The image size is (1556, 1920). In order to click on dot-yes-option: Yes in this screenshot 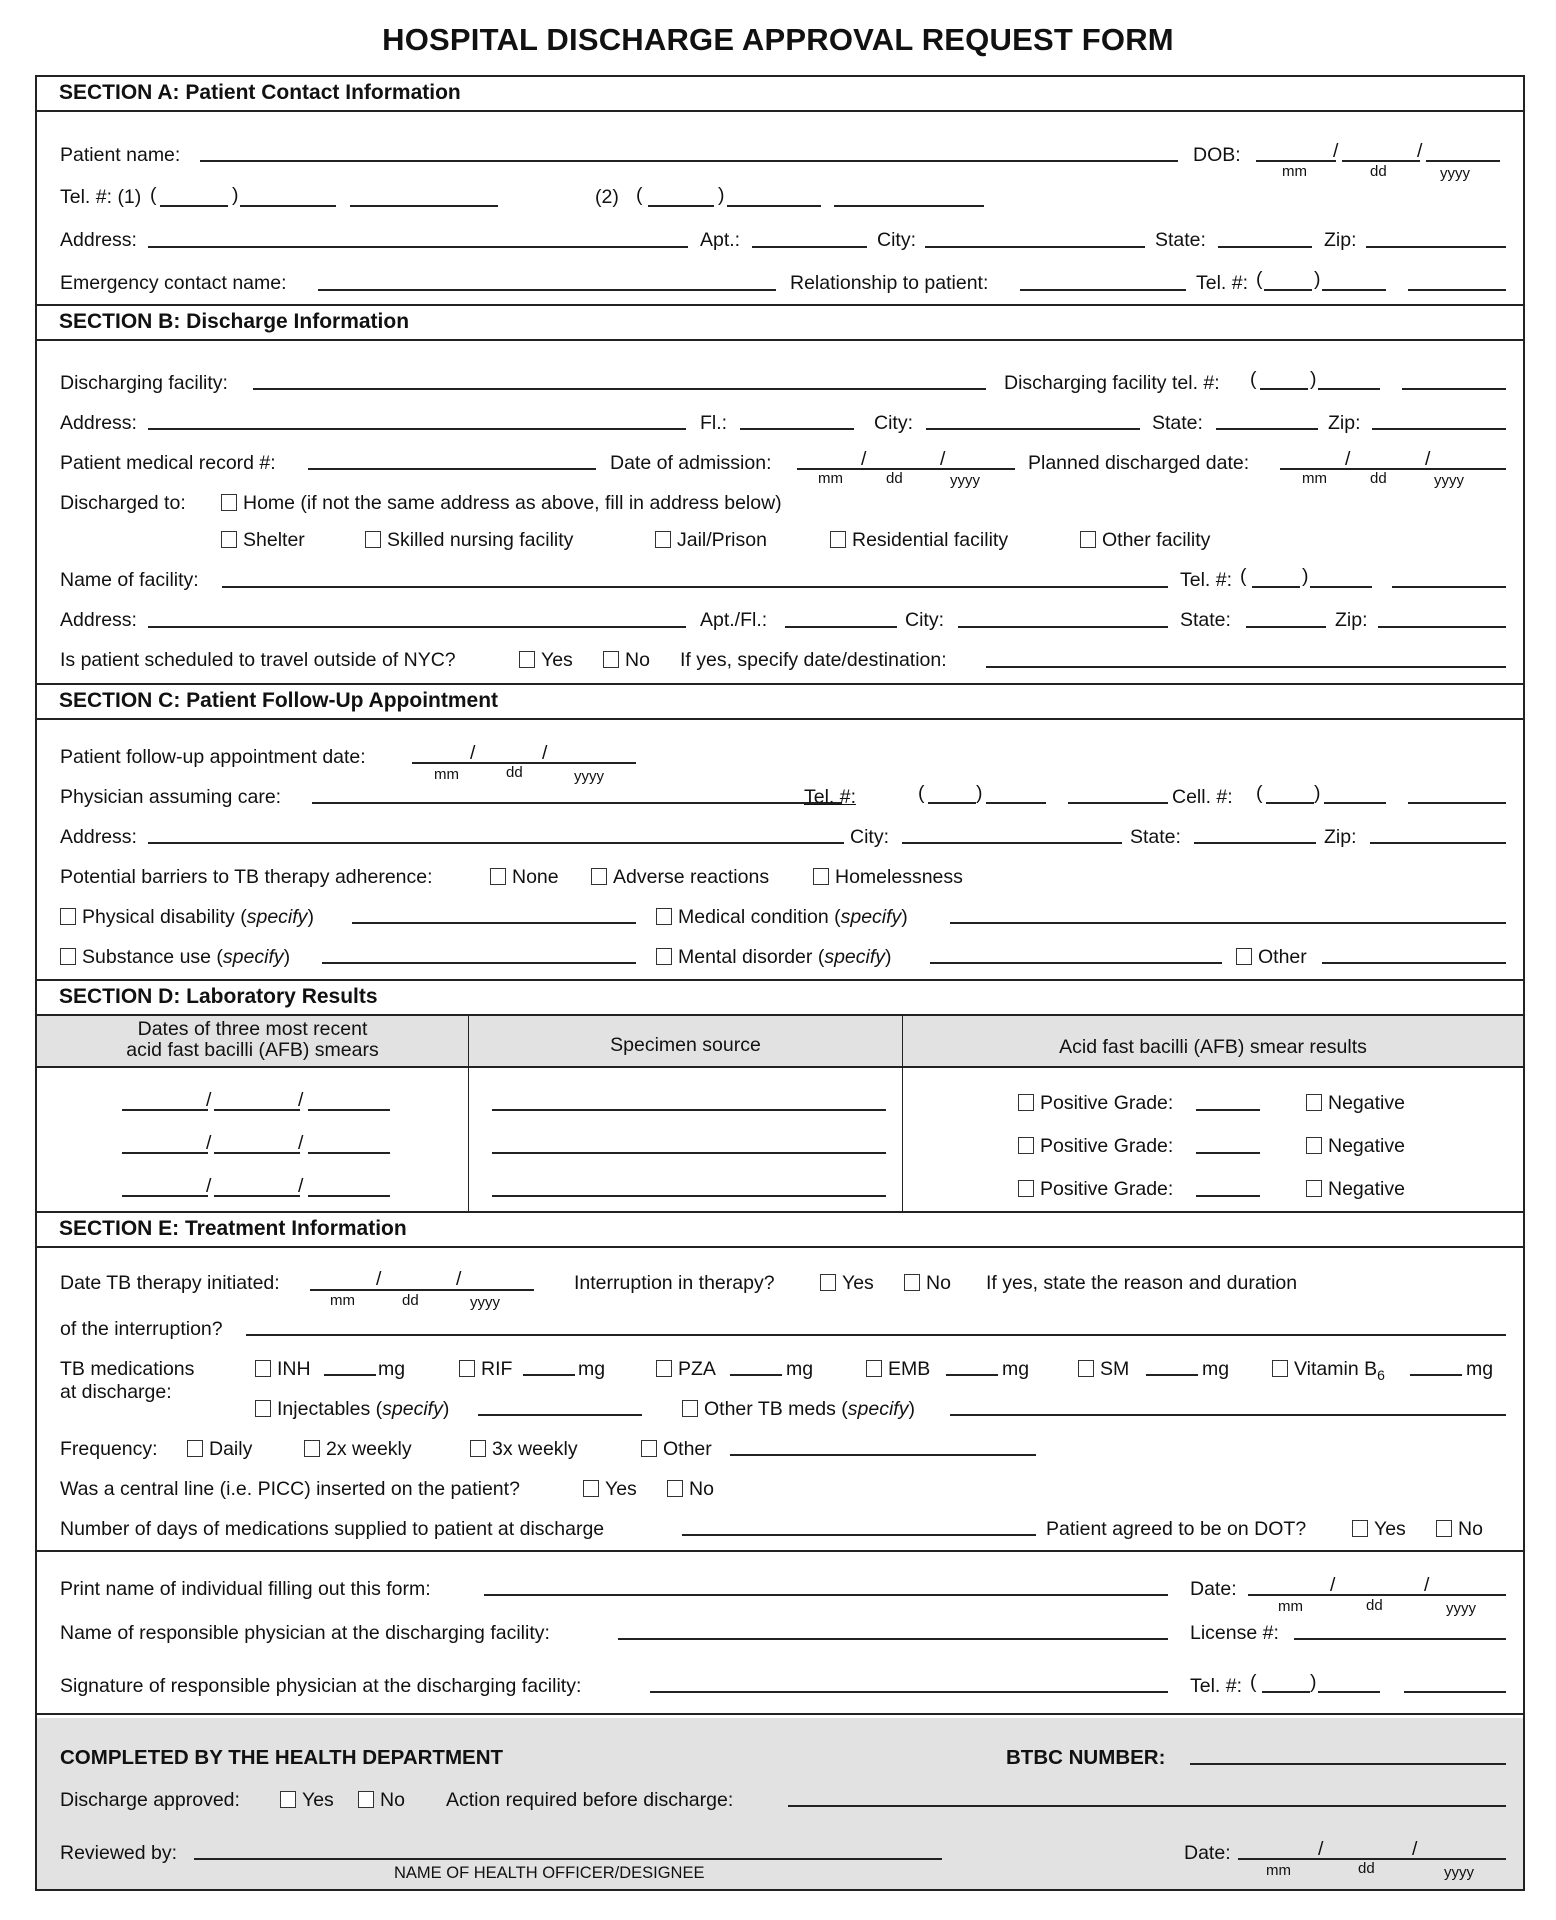, I will do `click(1379, 1529)`.